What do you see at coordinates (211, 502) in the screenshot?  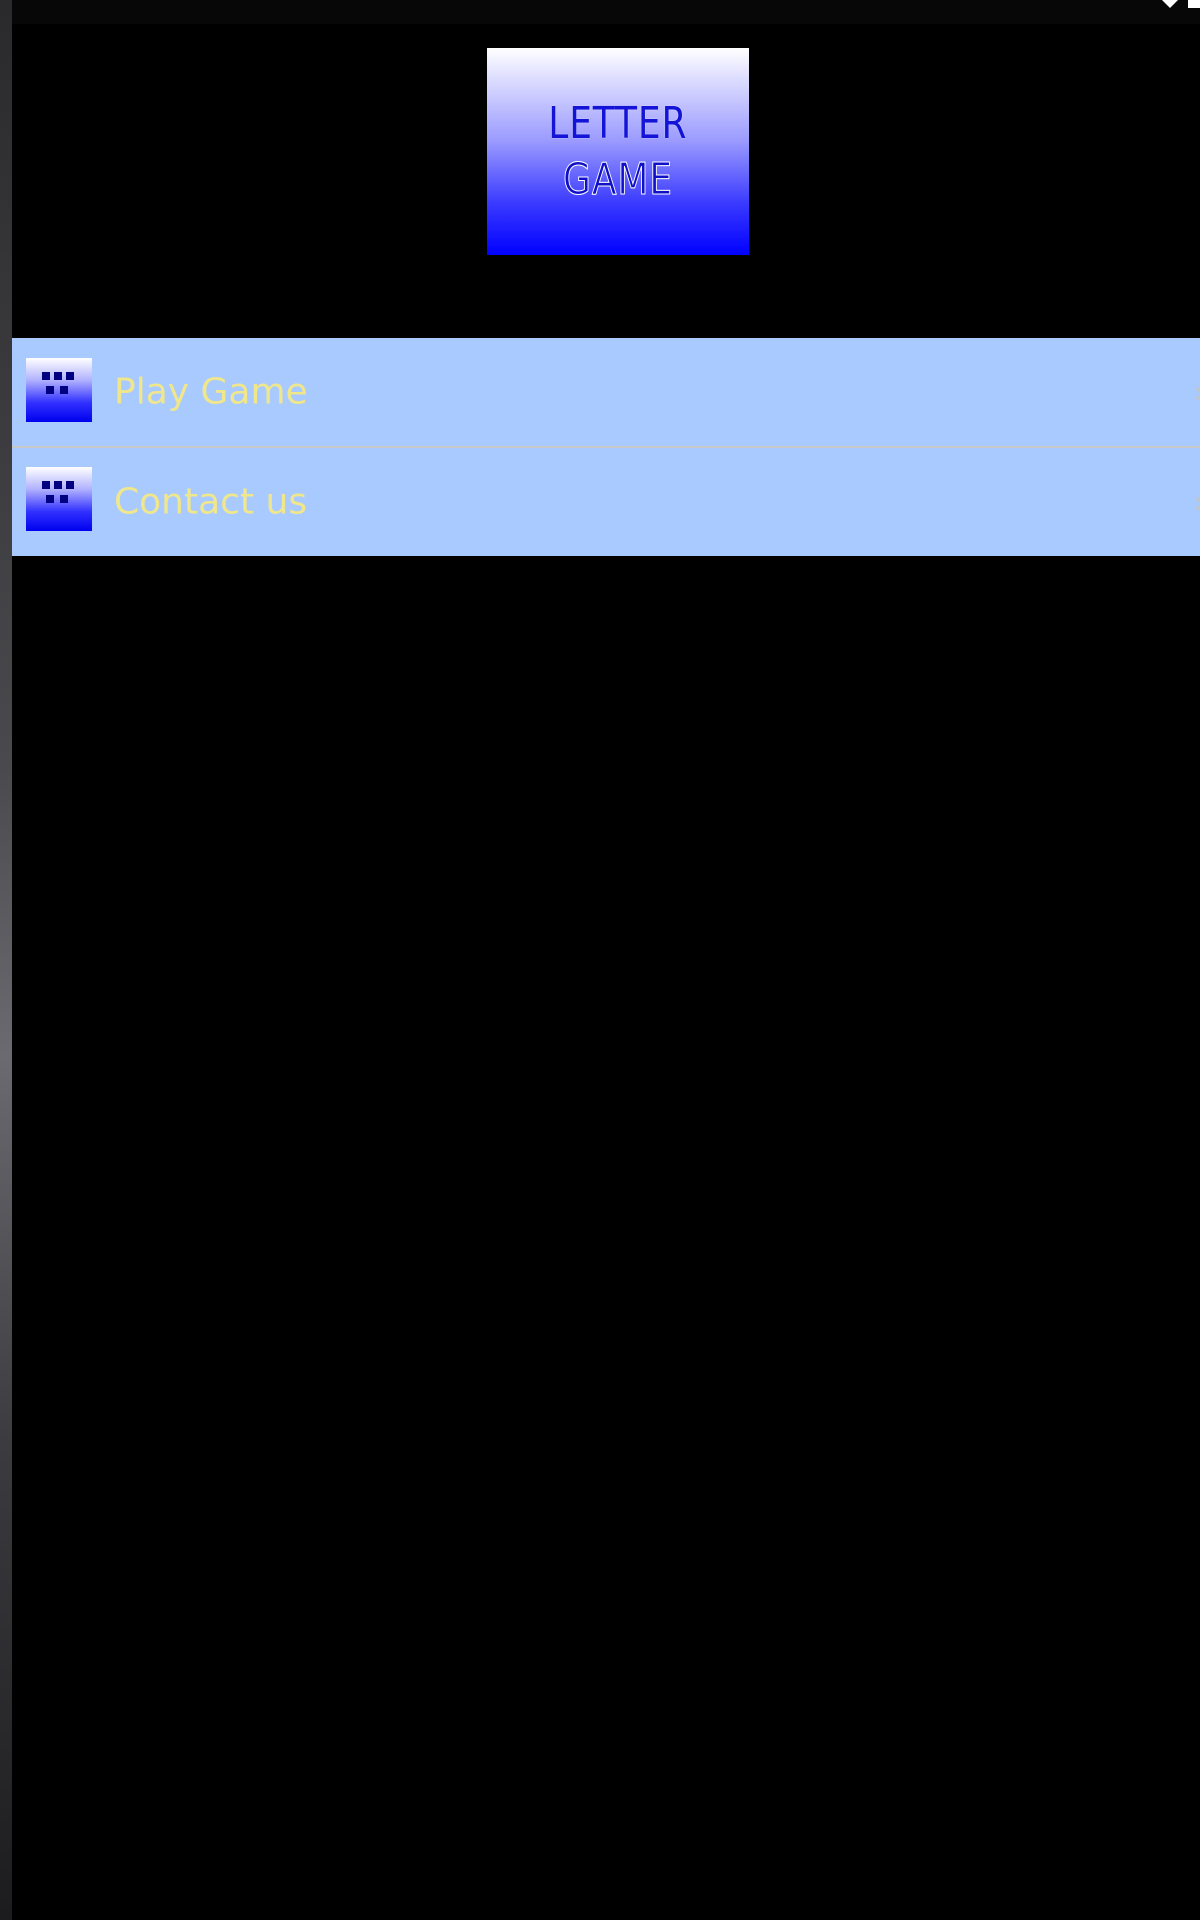 I see `menu-item-label: Contact us` at bounding box center [211, 502].